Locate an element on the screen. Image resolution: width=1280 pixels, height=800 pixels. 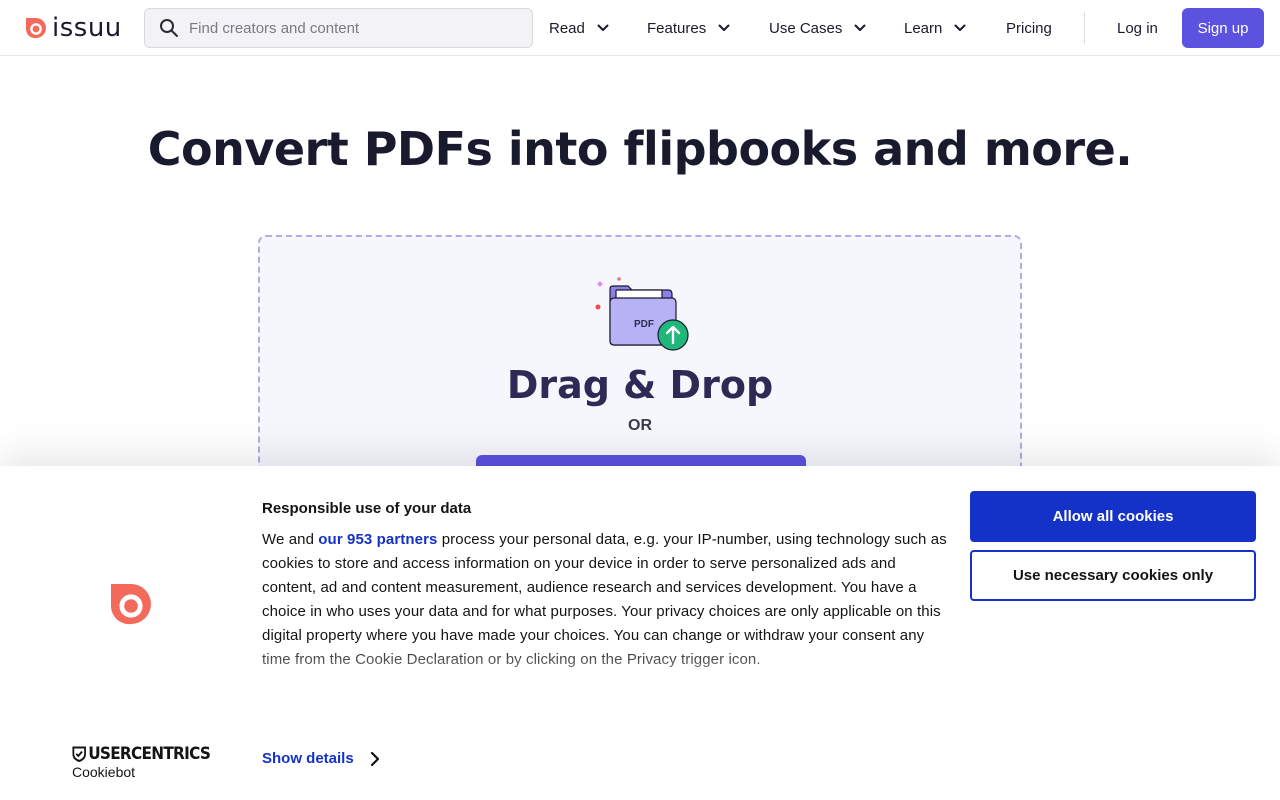
nav-pricing-label: Pricing is located at coordinates (1029, 28).